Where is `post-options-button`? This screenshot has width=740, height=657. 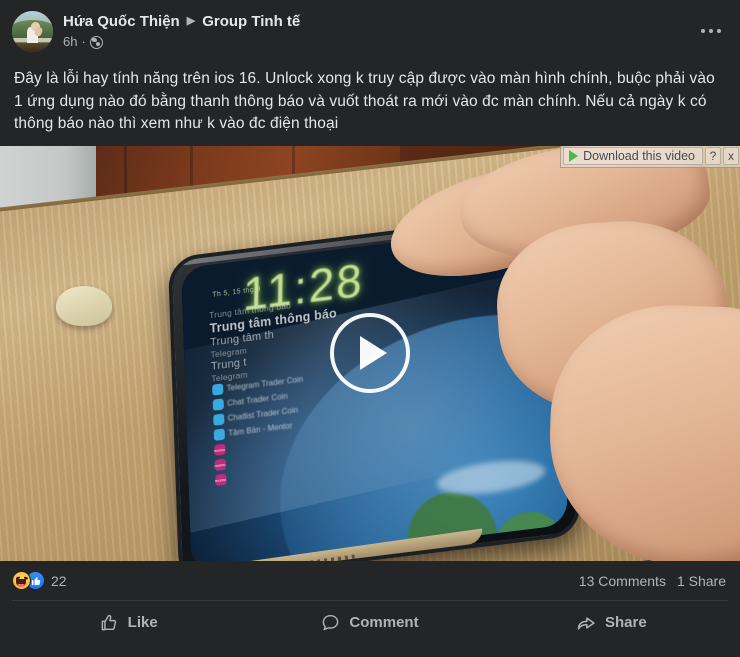
post-options-button is located at coordinates (711, 31).